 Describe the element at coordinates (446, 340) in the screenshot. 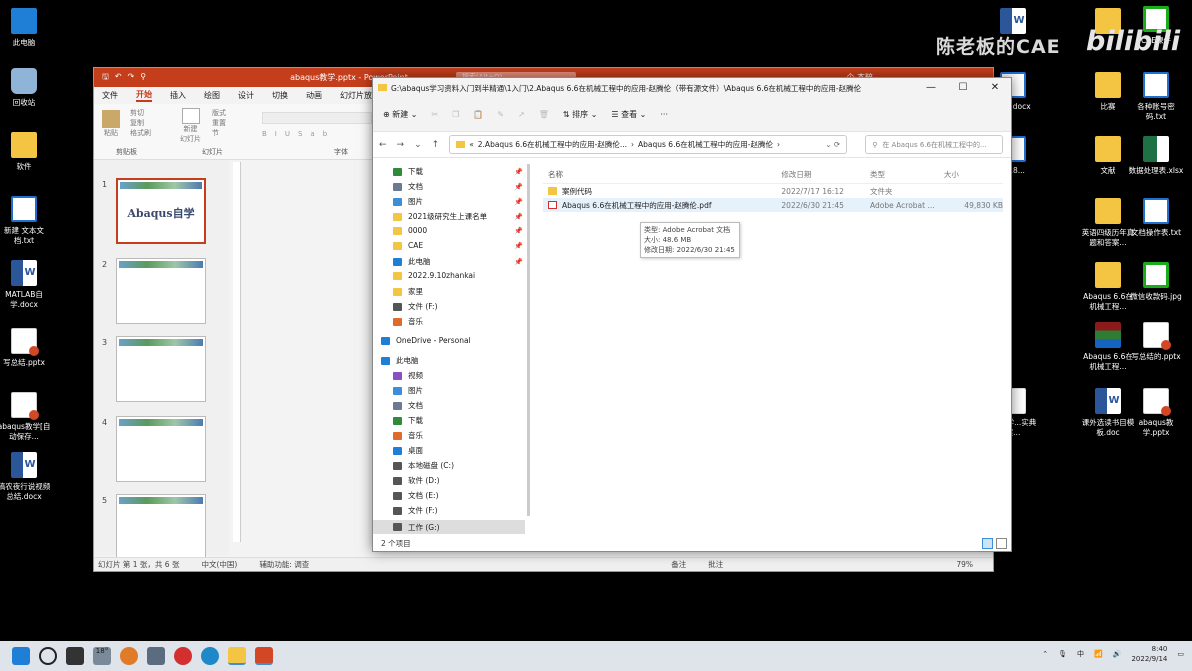

I see `nav-item: OneDrive - Personal` at that location.